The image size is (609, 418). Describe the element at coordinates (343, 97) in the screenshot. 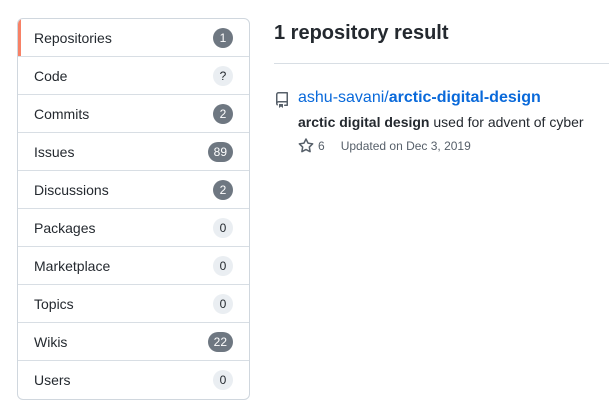

I see `repo-owner: ashu-savani/` at that location.